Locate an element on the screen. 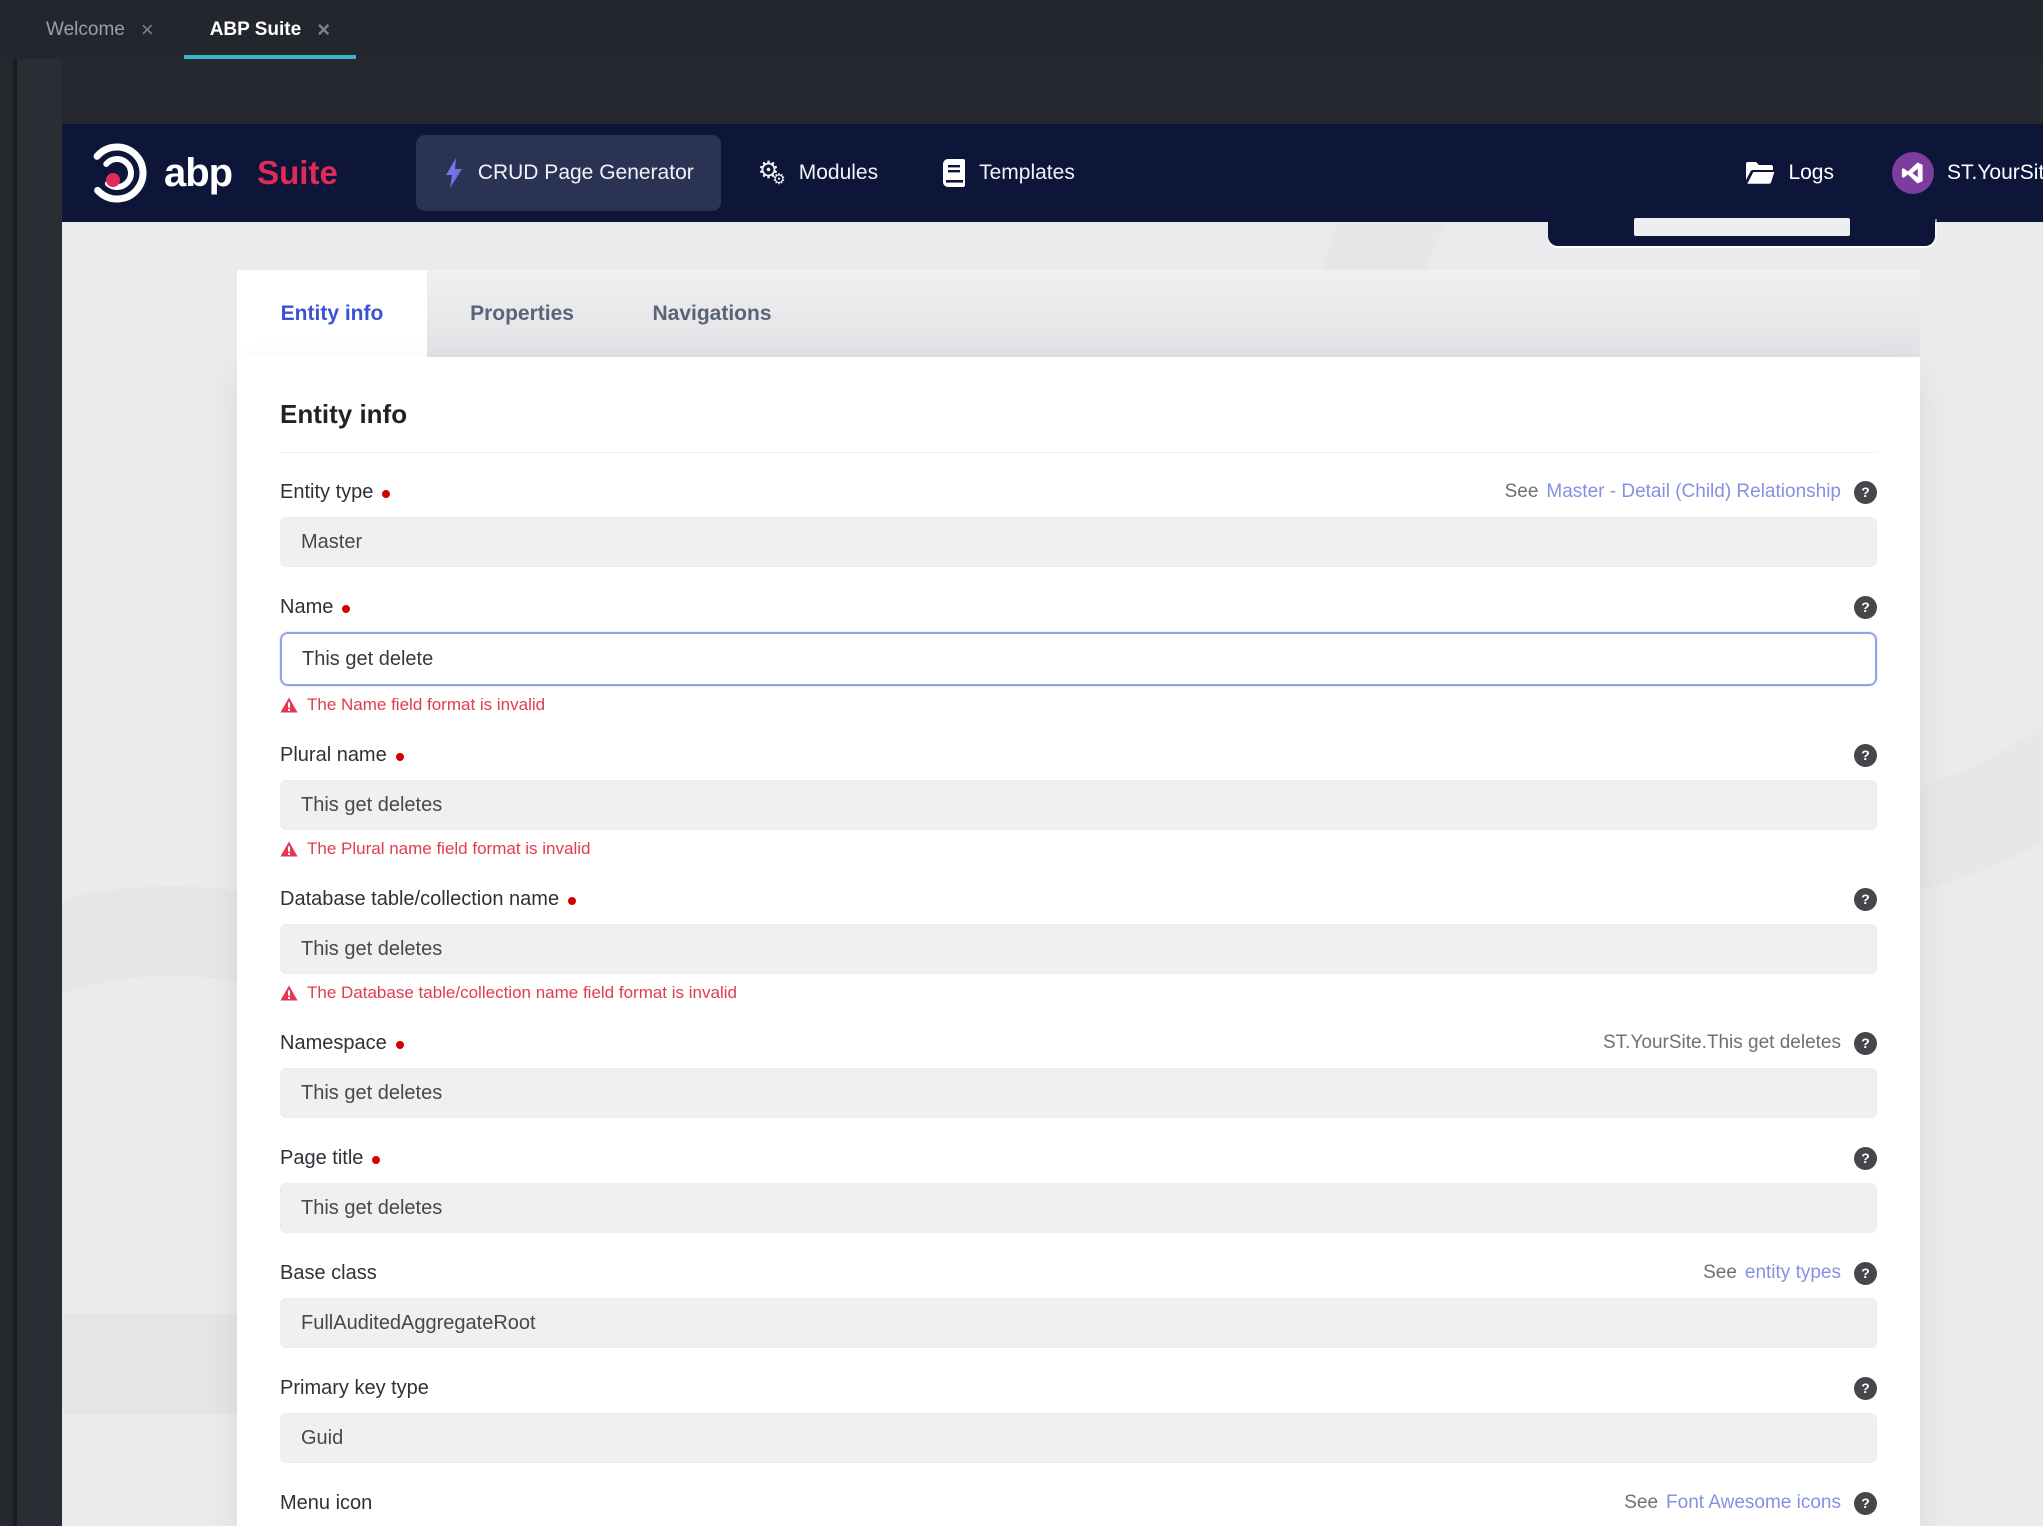  field-namespace: Namespace ST.YourSite.This get deletes ? is located at coordinates (1078, 1074).